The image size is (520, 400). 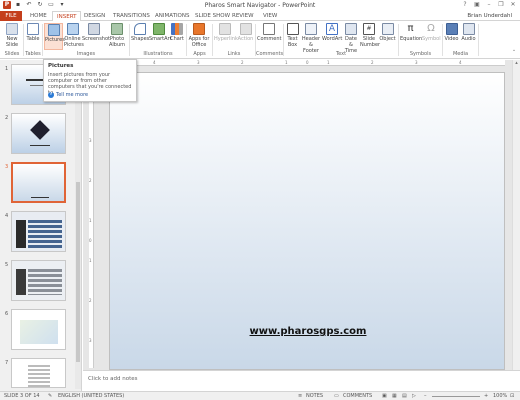 What do you see at coordinates (117, 35) in the screenshot?
I see `photo-album-button: Photo Album` at bounding box center [117, 35].